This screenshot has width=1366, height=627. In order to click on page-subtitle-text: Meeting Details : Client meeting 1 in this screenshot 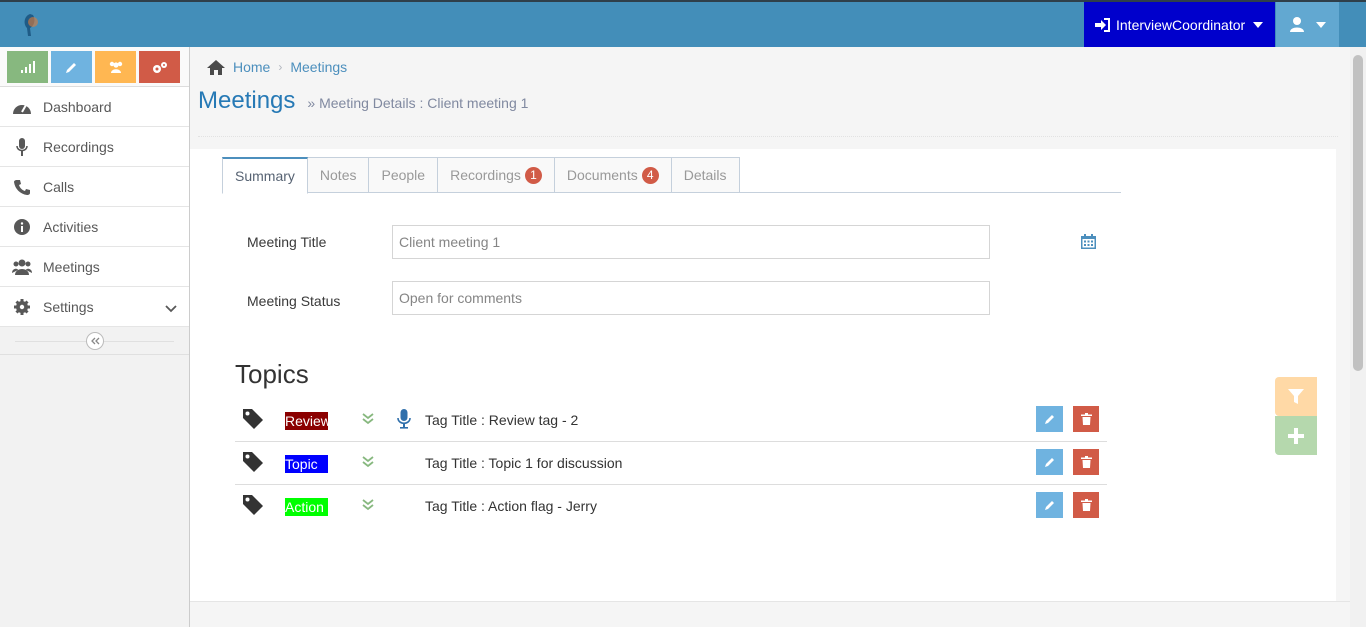, I will do `click(424, 103)`.